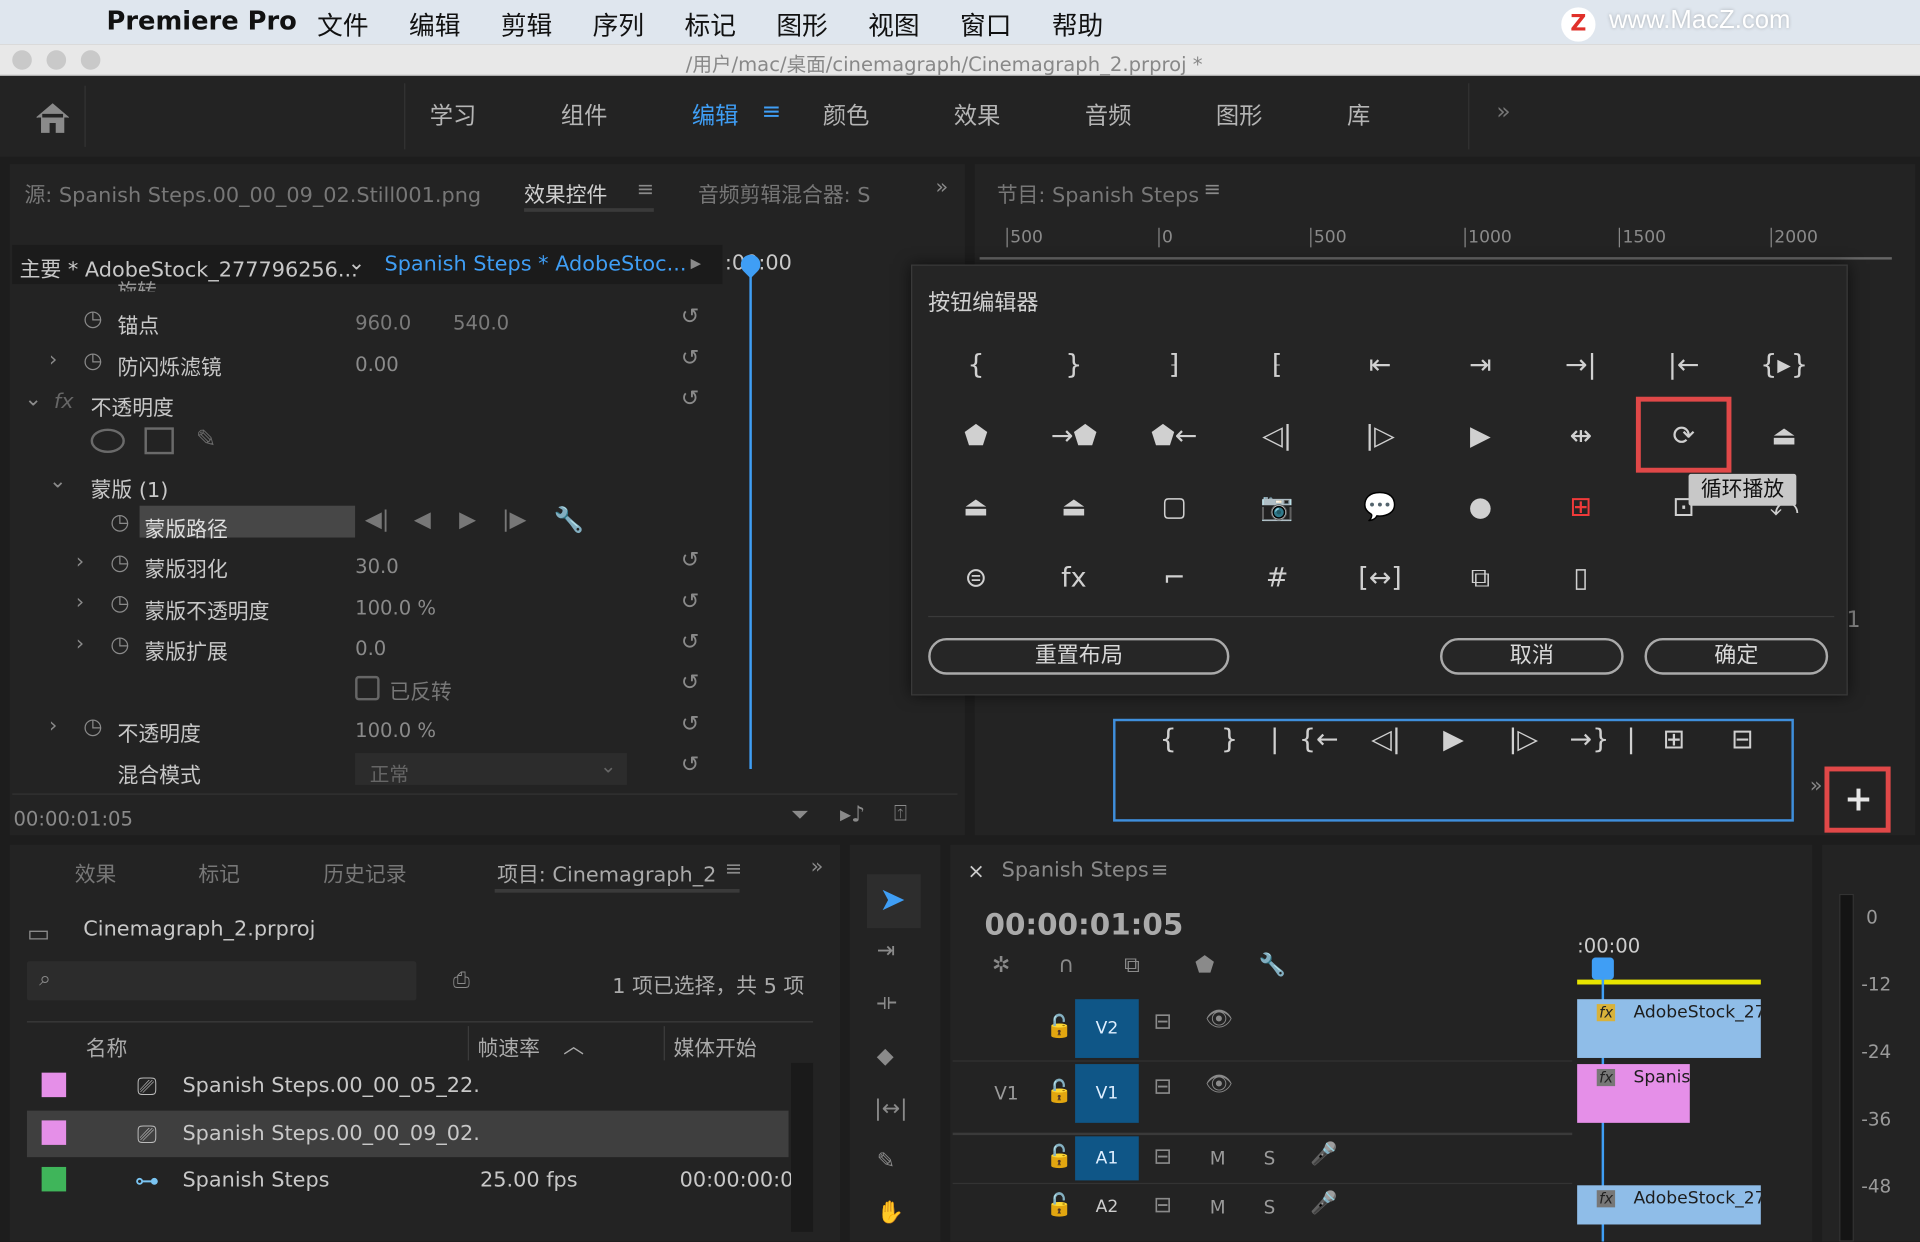 This screenshot has height=1242, width=1920. What do you see at coordinates (514, 520) in the screenshot?
I see `track-mask-forward-one-icon: |▶` at bounding box center [514, 520].